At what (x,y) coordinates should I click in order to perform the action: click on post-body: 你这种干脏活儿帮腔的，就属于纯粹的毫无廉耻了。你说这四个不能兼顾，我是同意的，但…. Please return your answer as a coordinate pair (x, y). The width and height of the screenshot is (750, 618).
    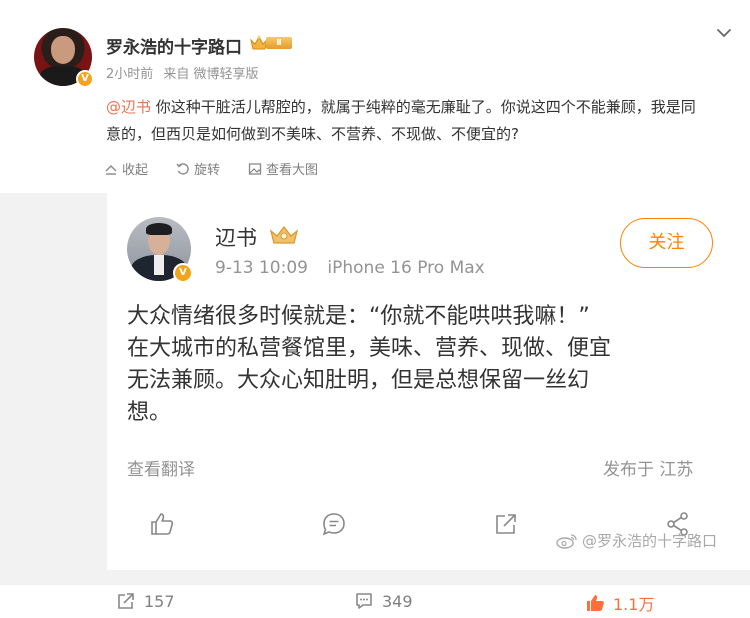
    Looking at the image, I should click on (401, 120).